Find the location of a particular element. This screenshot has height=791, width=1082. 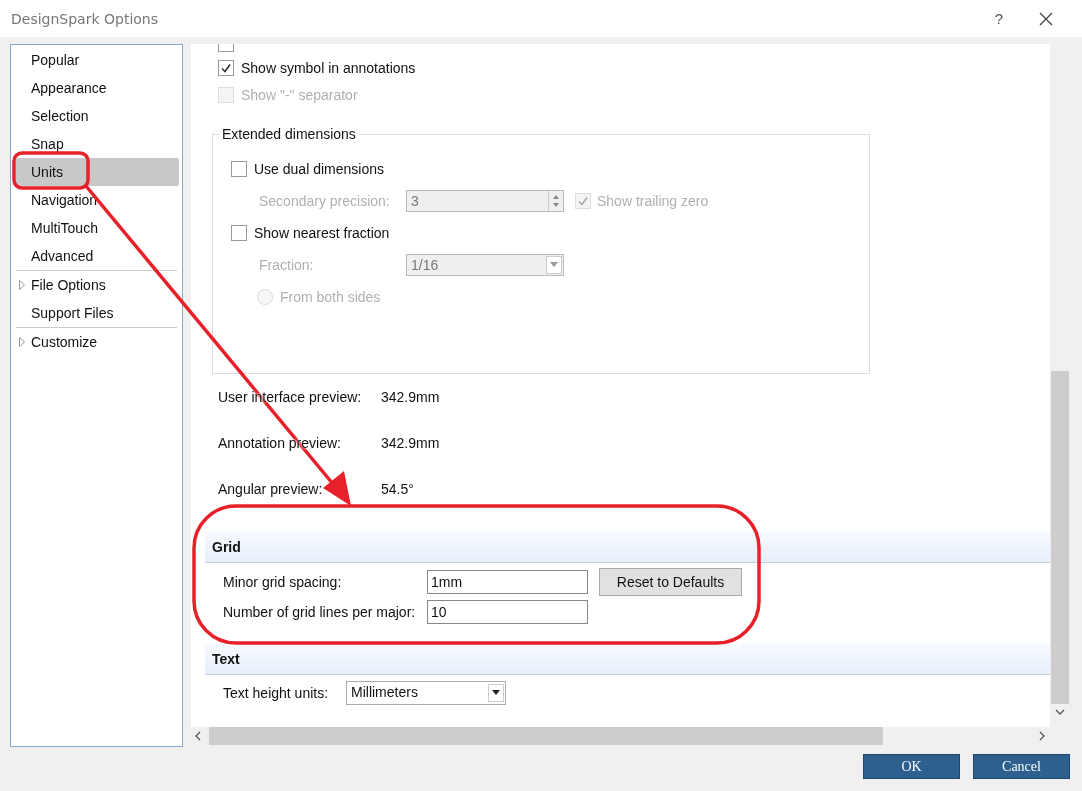

preview-label: Angular preview: is located at coordinates (271, 489).